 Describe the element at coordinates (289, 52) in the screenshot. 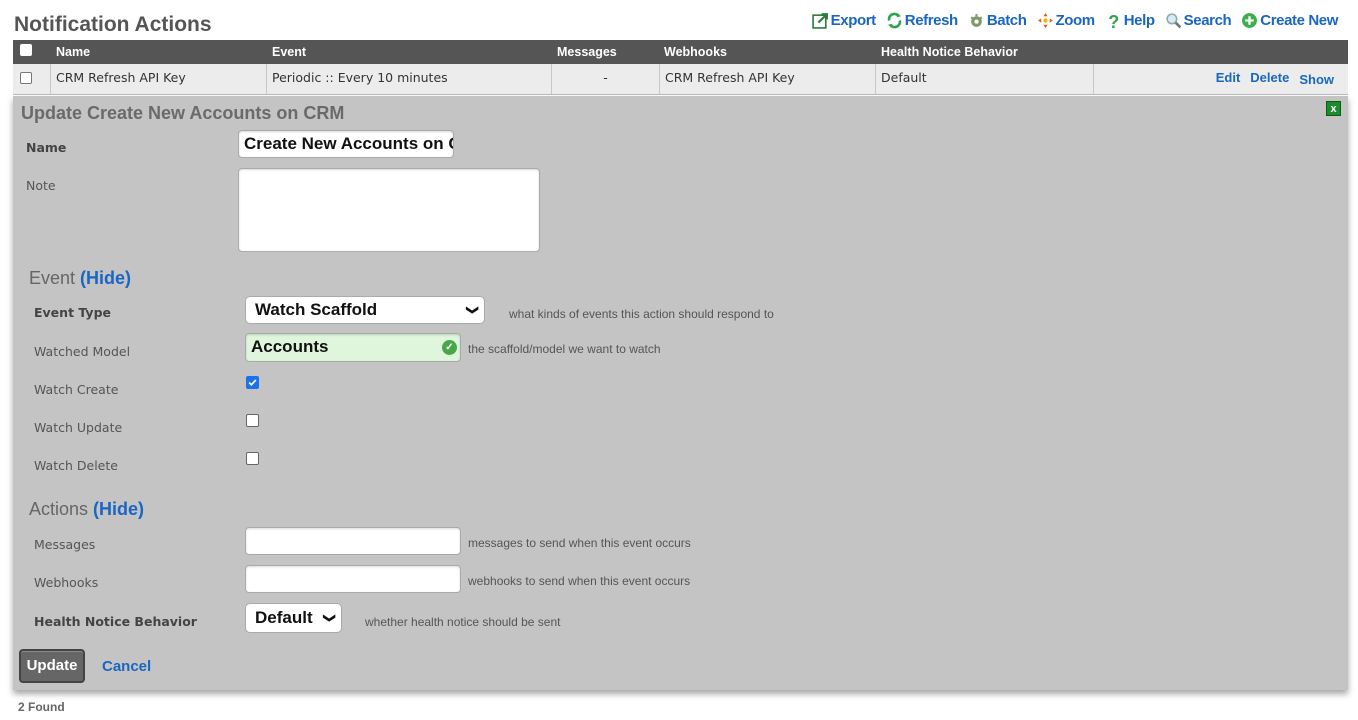

I see `column-header-event: Event` at that location.